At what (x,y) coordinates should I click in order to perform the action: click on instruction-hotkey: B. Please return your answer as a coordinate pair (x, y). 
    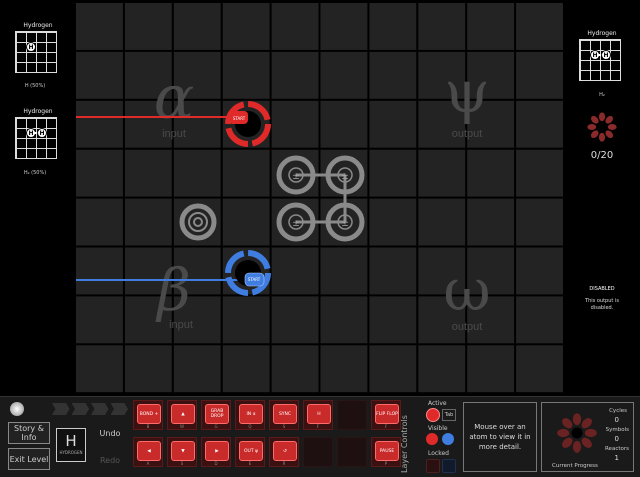
    Looking at the image, I should click on (148, 426).